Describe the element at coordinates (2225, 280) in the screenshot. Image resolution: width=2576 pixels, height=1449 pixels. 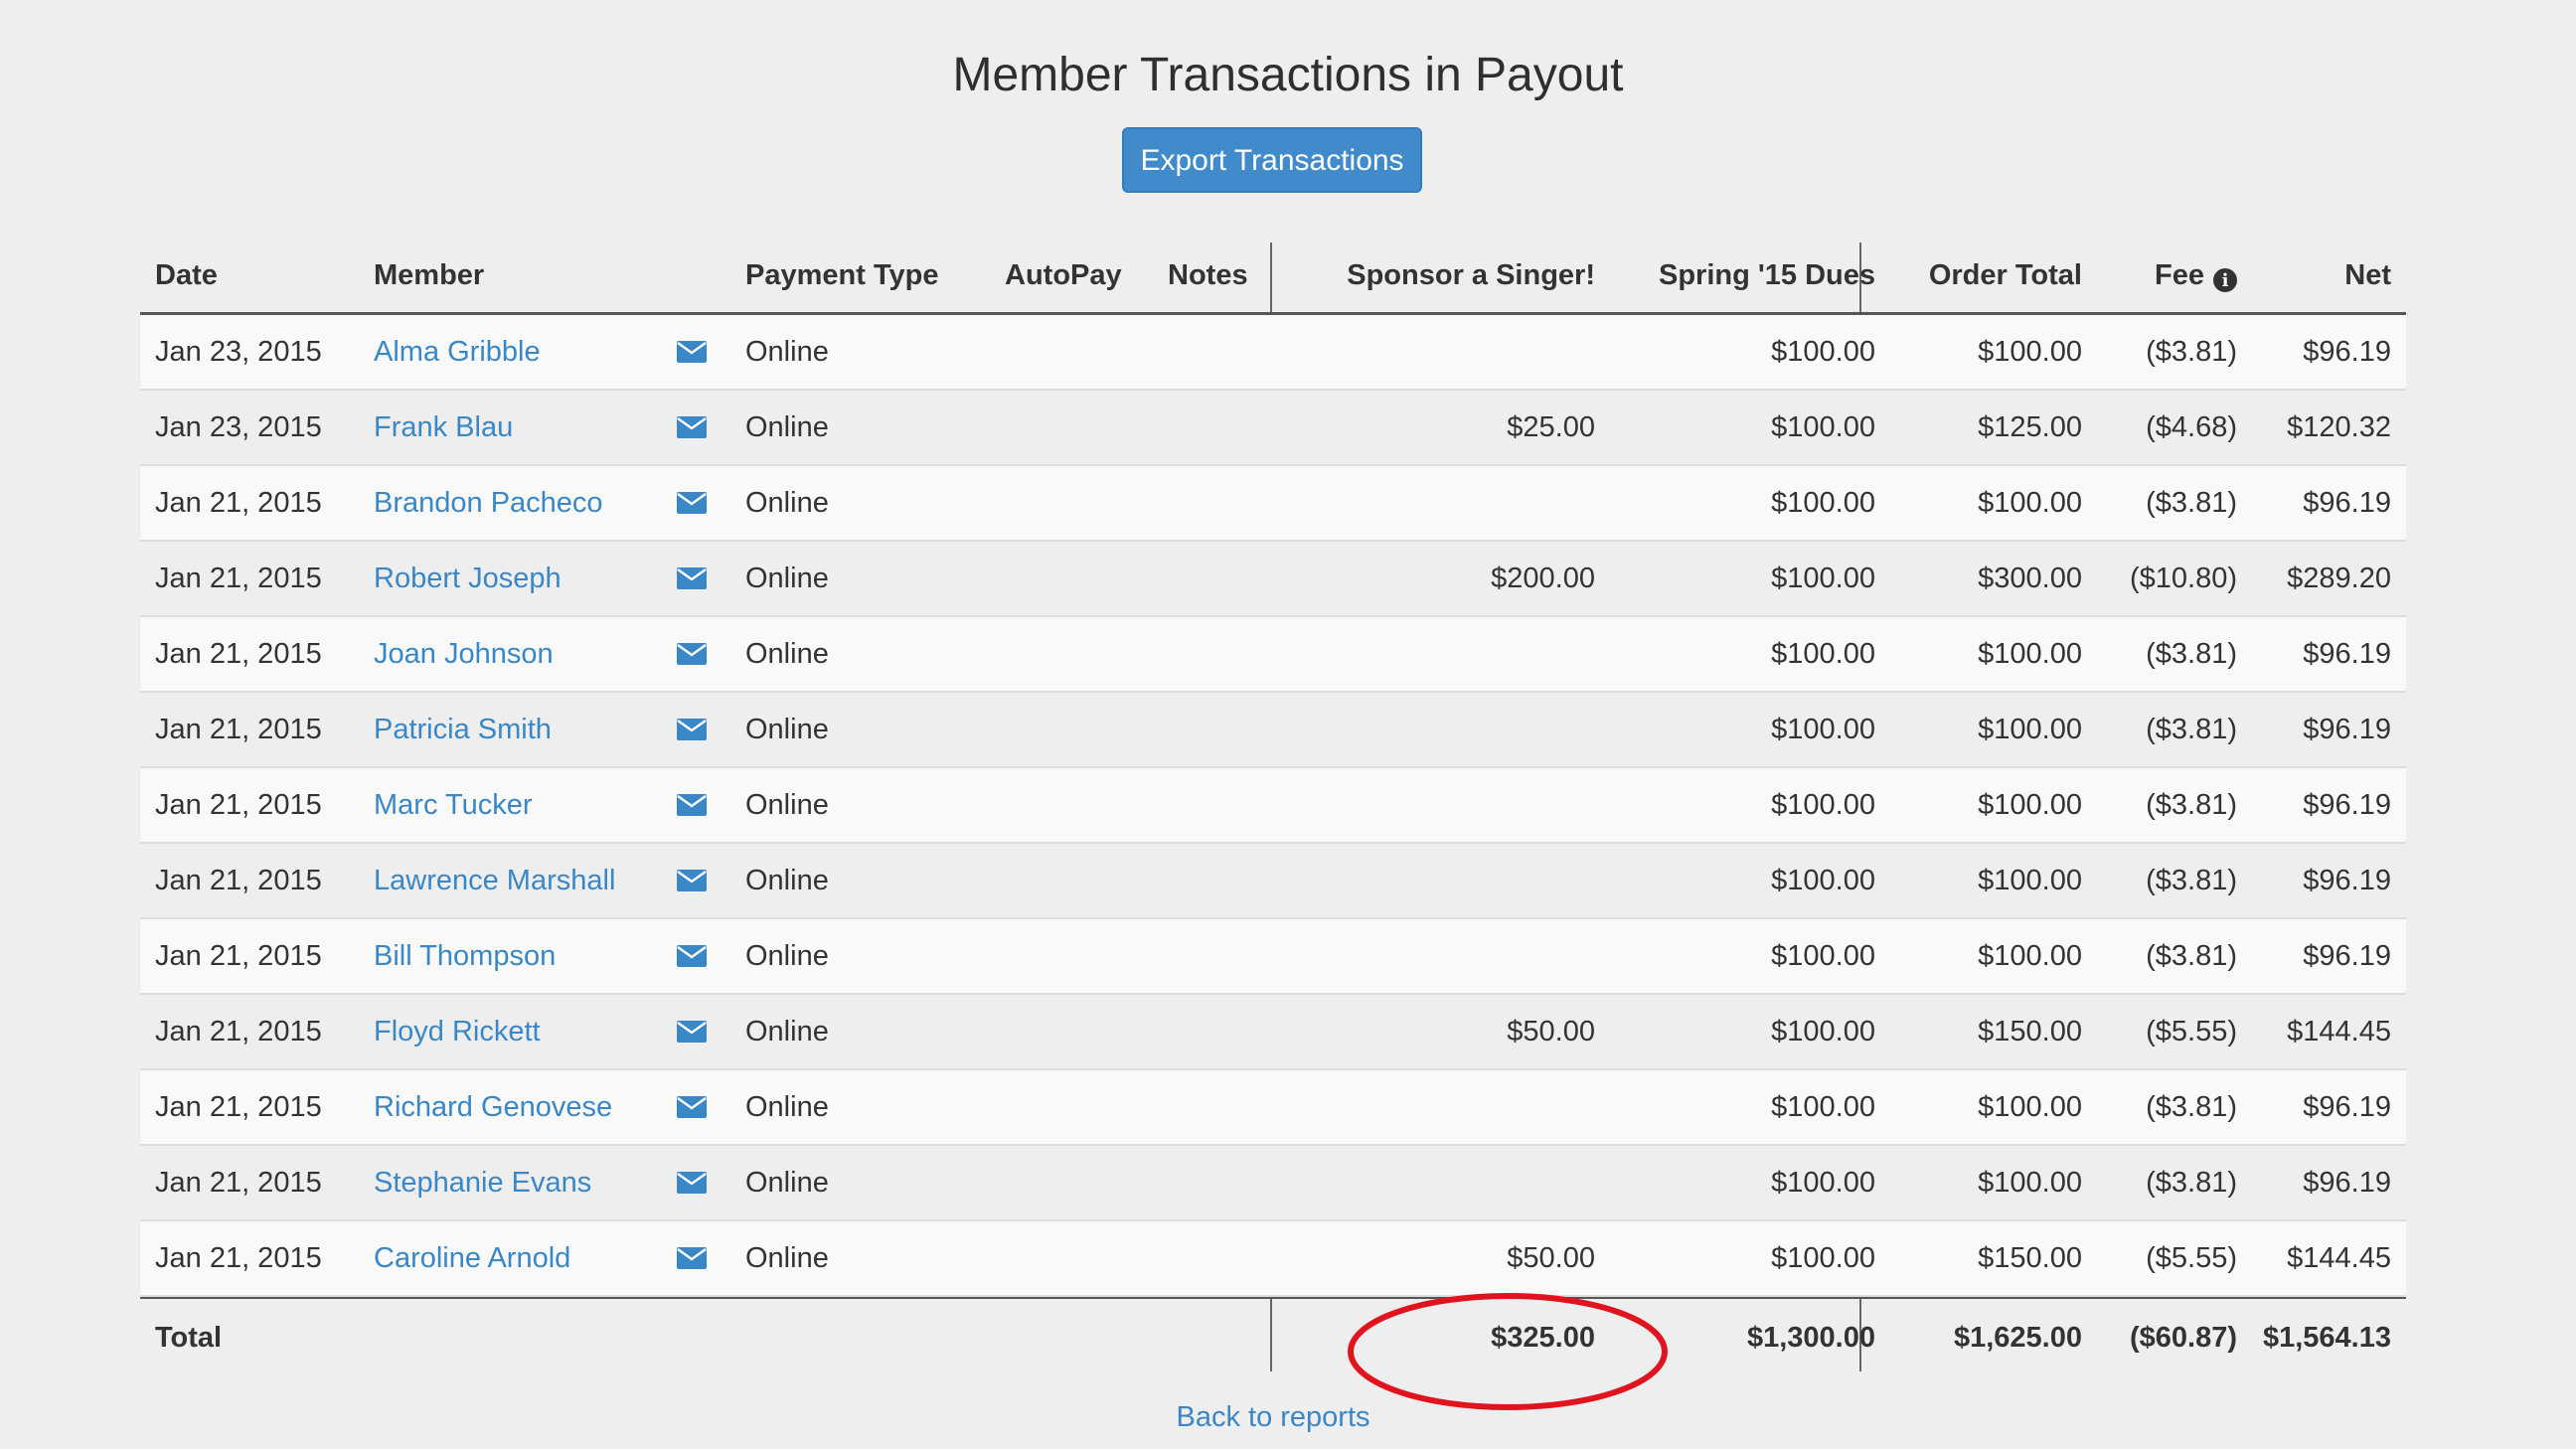
I see `info-icon: i` at that location.